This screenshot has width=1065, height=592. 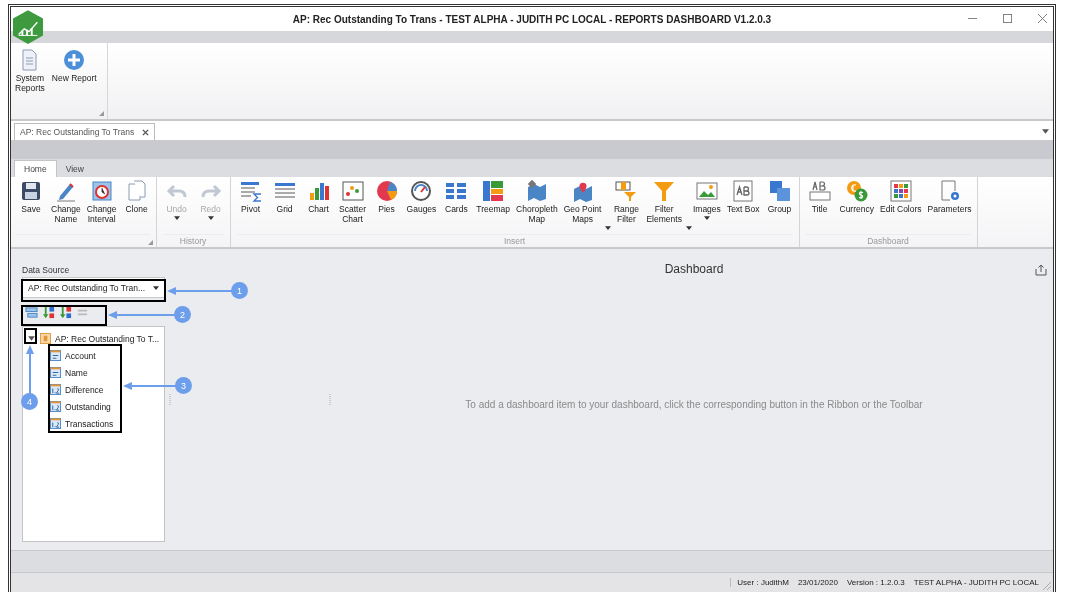 What do you see at coordinates (626, 207) in the screenshot?
I see `ribbon-button: Range Filter` at bounding box center [626, 207].